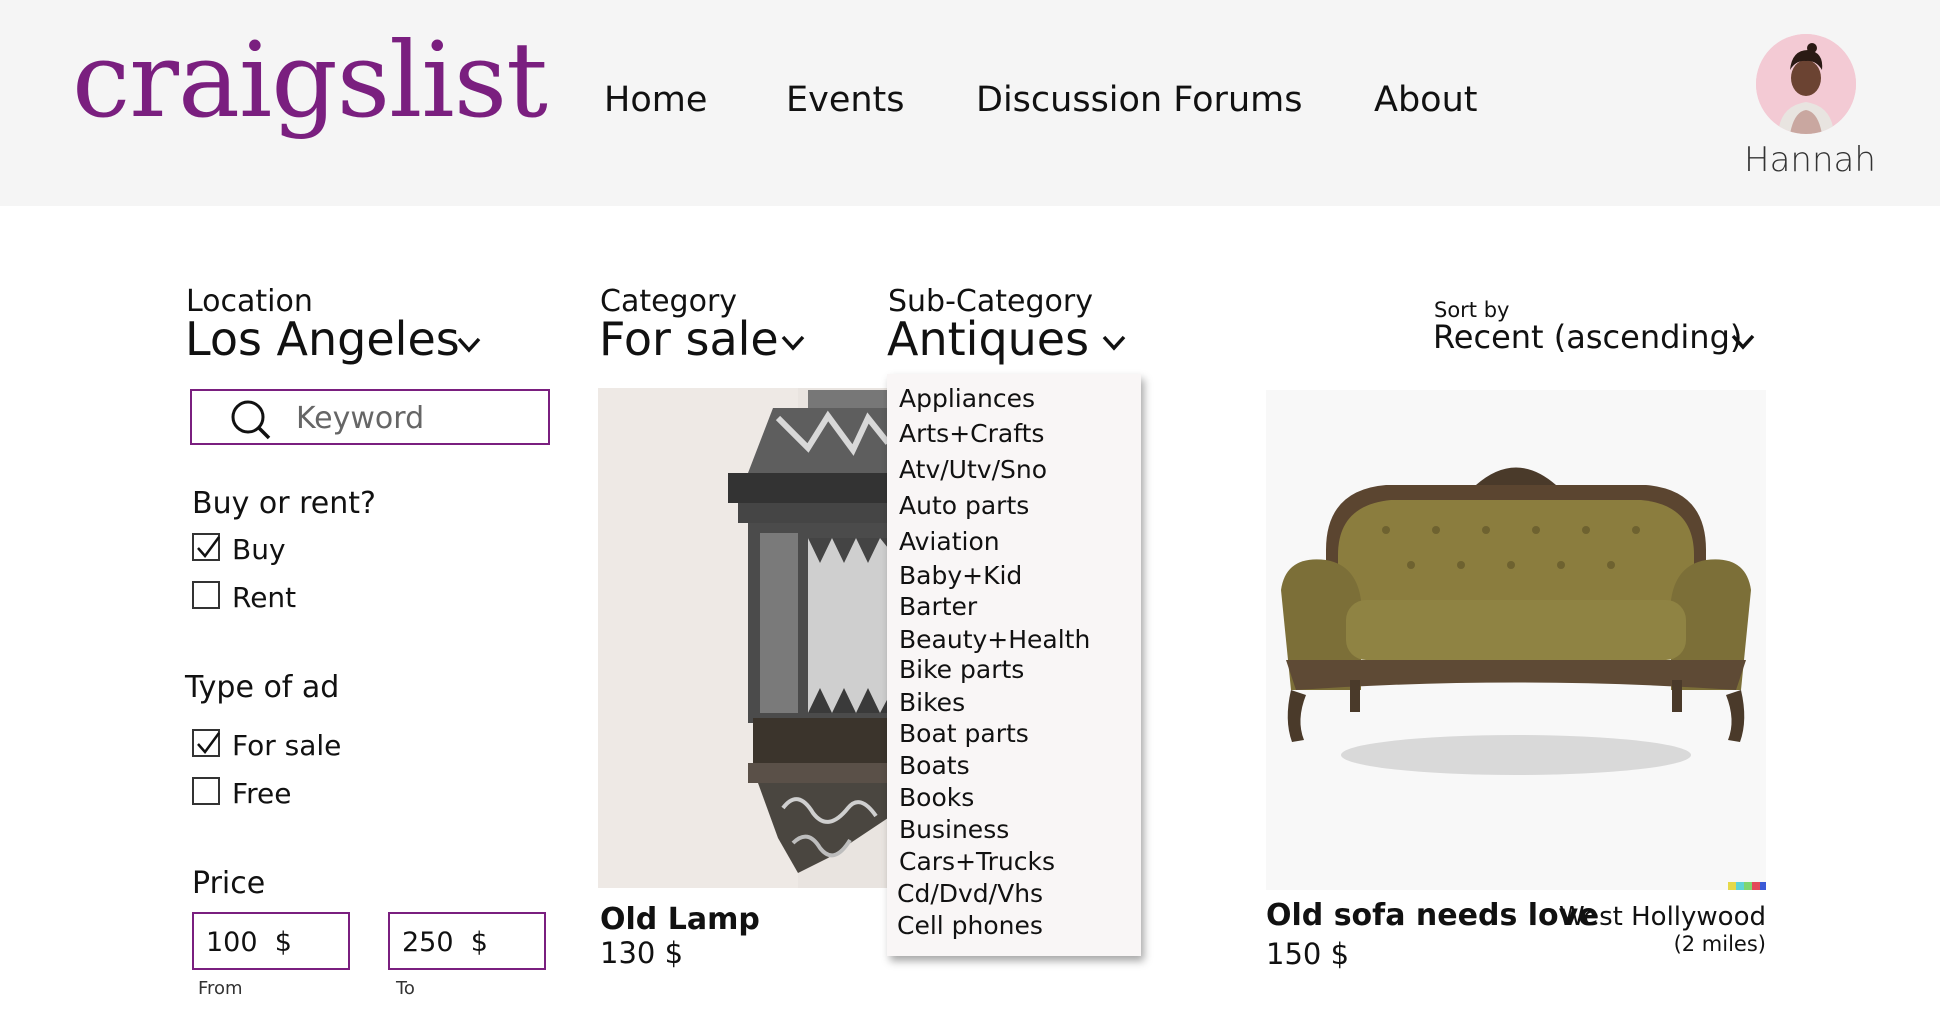  Describe the element at coordinates (262, 687) in the screenshot. I see `type-of-ad-title: Type of ad` at that location.